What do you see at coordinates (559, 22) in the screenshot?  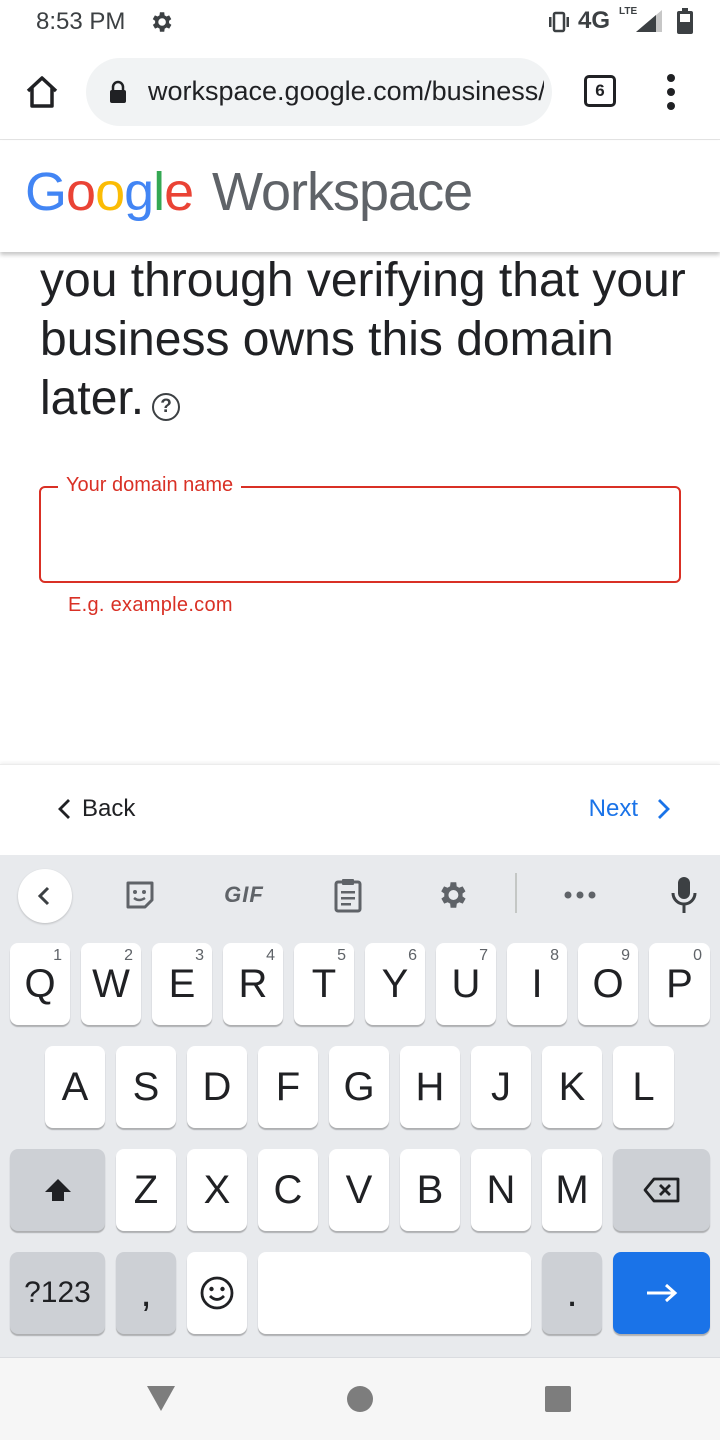 I see `vibrate-icon` at bounding box center [559, 22].